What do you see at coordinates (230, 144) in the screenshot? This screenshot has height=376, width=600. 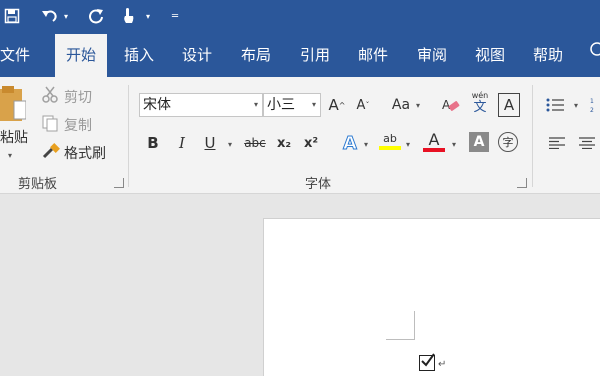 I see `underline-dropdown-icon: ▾` at bounding box center [230, 144].